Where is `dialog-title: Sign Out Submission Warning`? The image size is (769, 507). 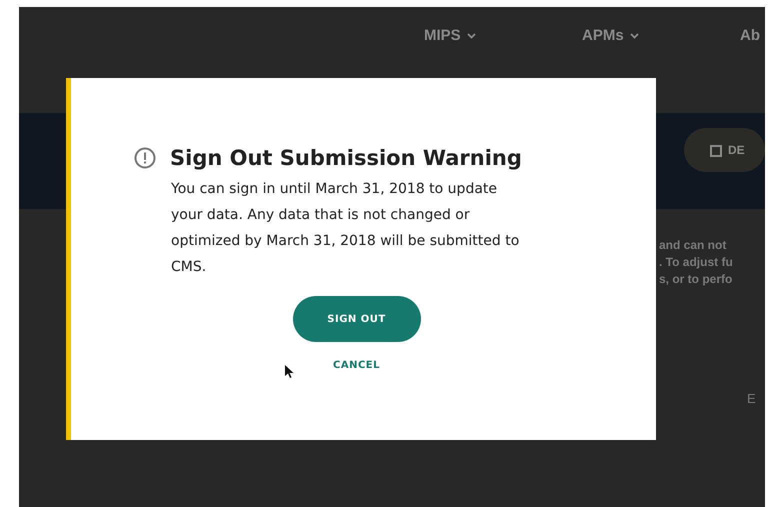
dialog-title: Sign Out Submission Warning is located at coordinates (346, 158).